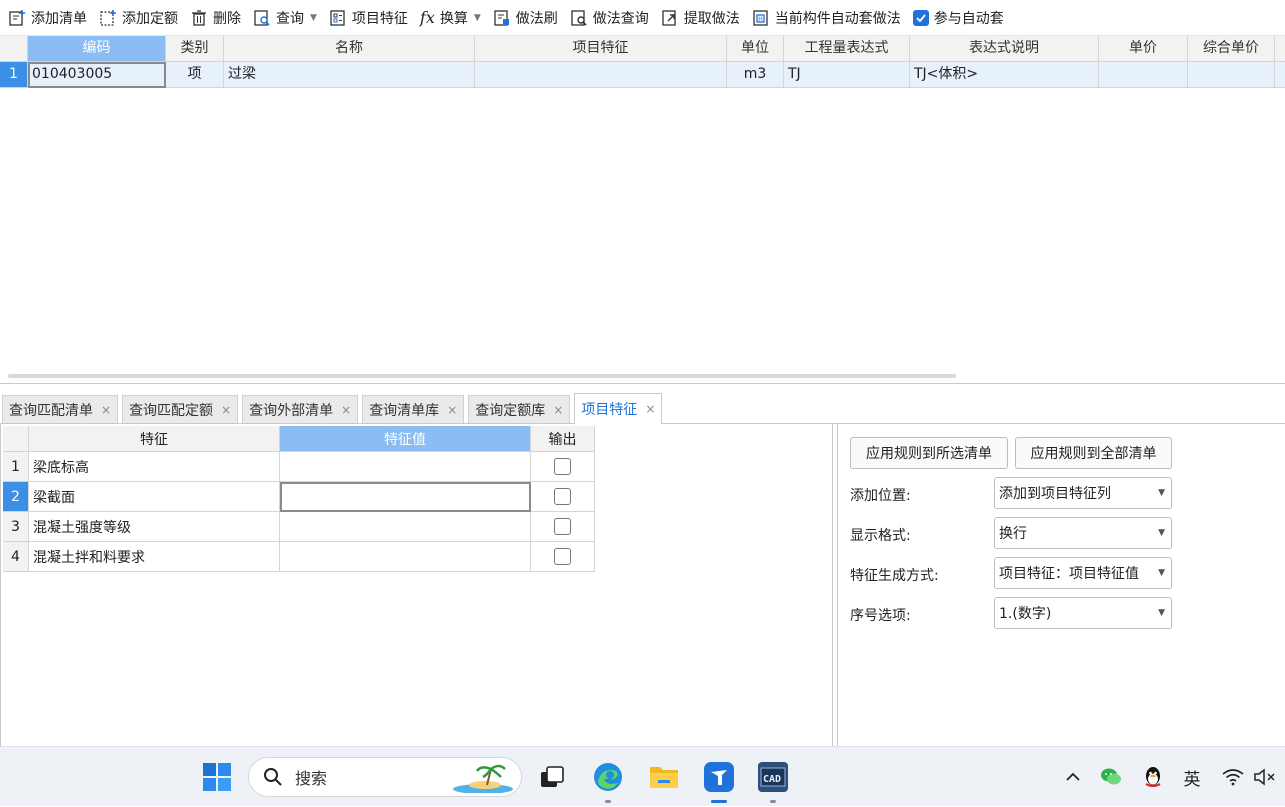  I want to click on table-row: 3 混凝土强度等级, so click(299, 527).